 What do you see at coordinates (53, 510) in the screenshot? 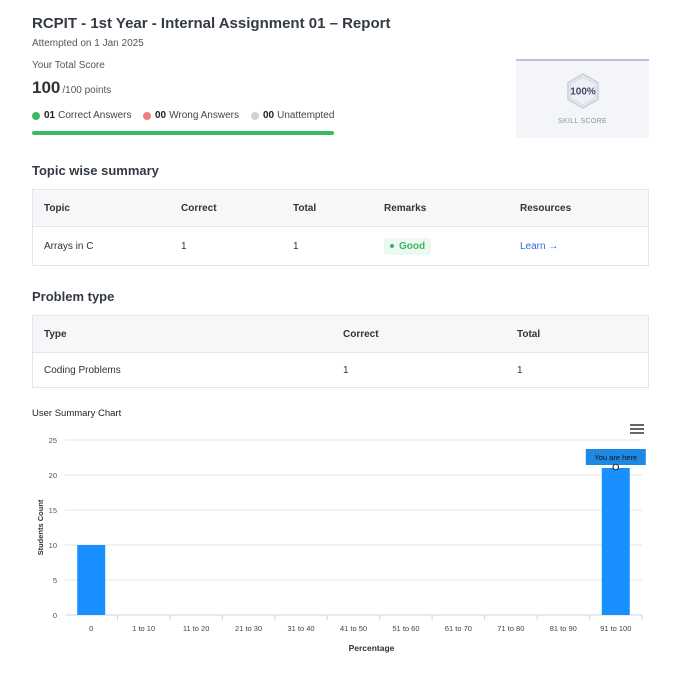
I see `y-tick-label: 15` at bounding box center [53, 510].